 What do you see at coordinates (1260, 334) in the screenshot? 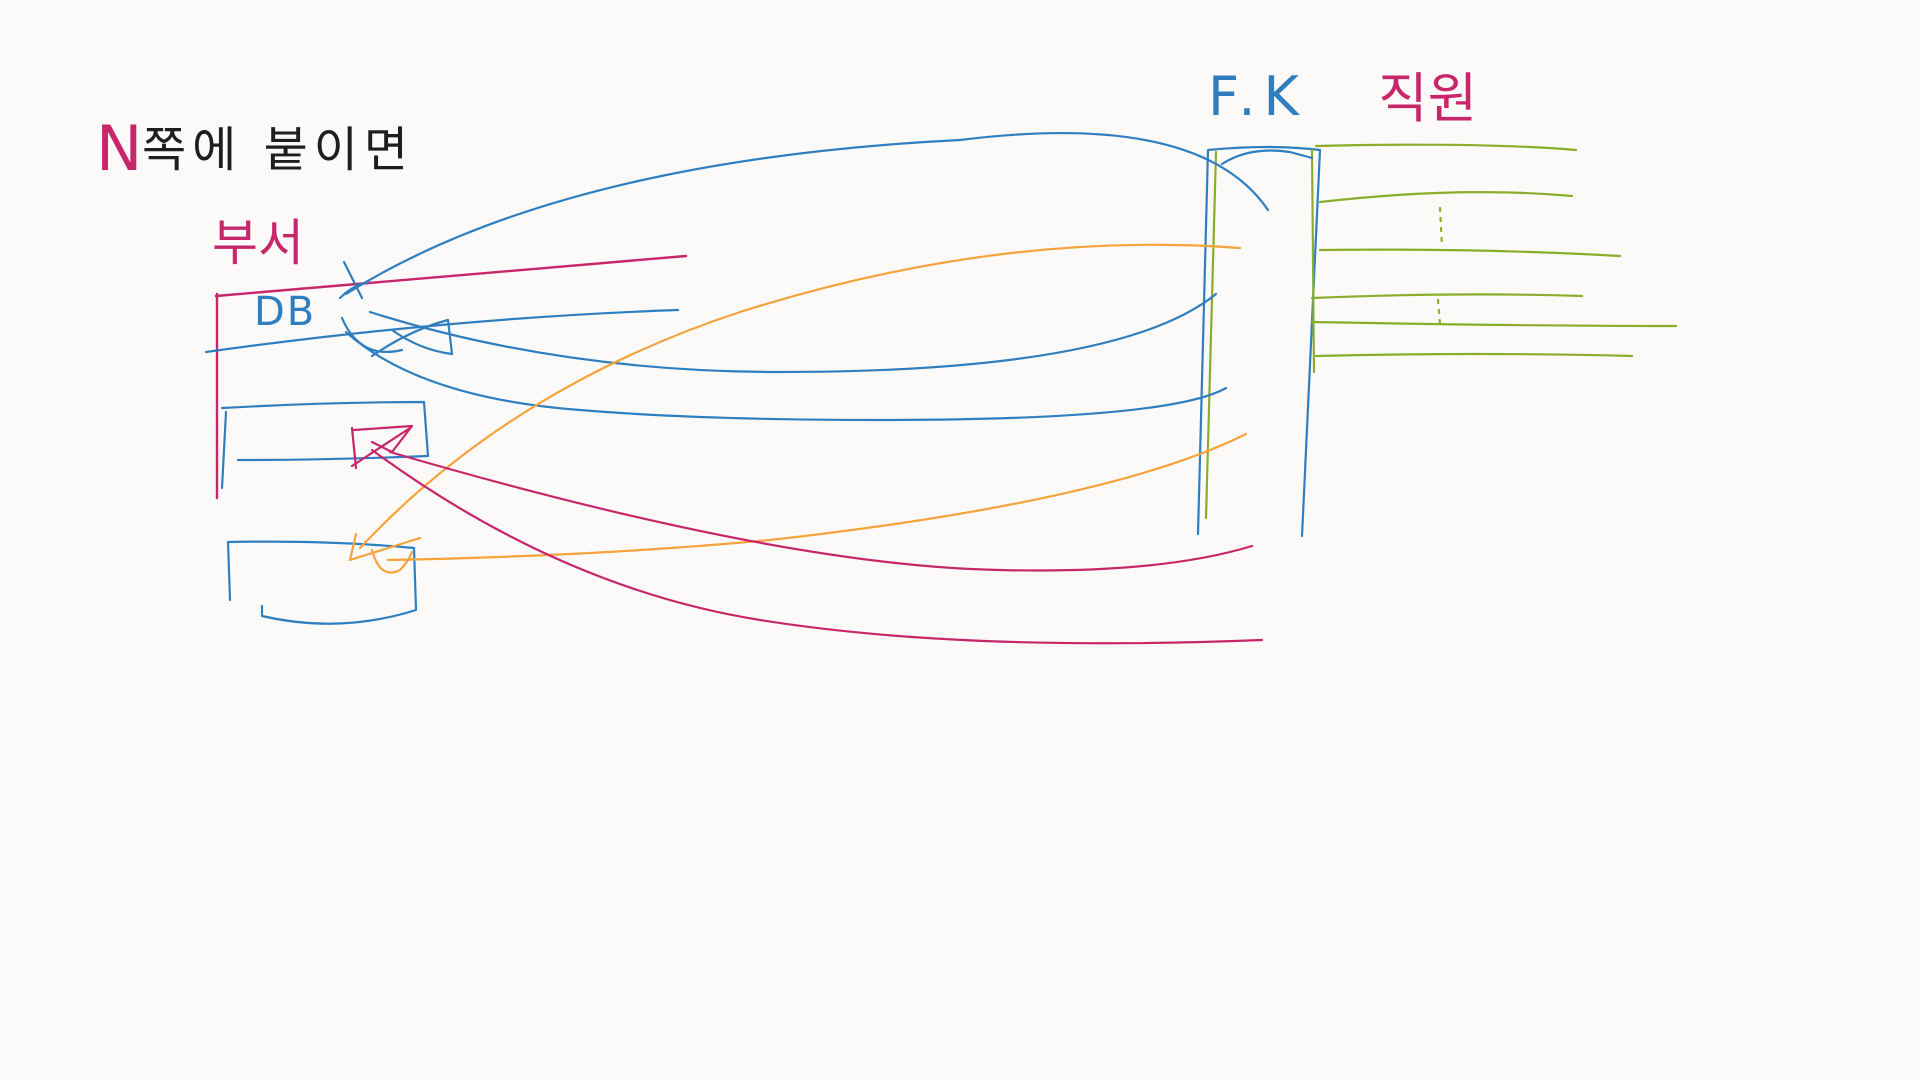
I see `employee-fk-column-green` at bounding box center [1260, 334].